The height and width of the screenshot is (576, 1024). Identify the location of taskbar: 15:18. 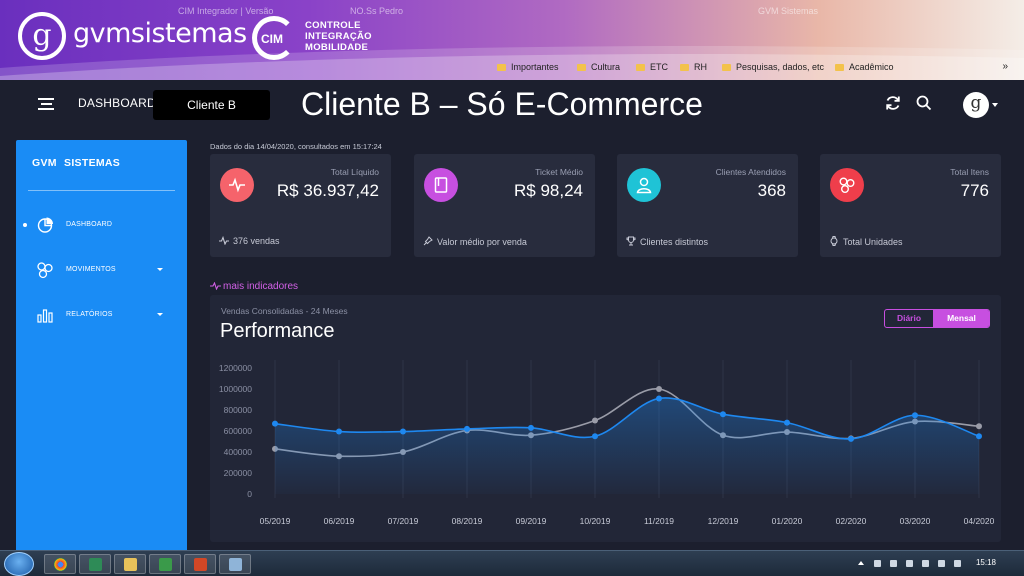
(512, 563).